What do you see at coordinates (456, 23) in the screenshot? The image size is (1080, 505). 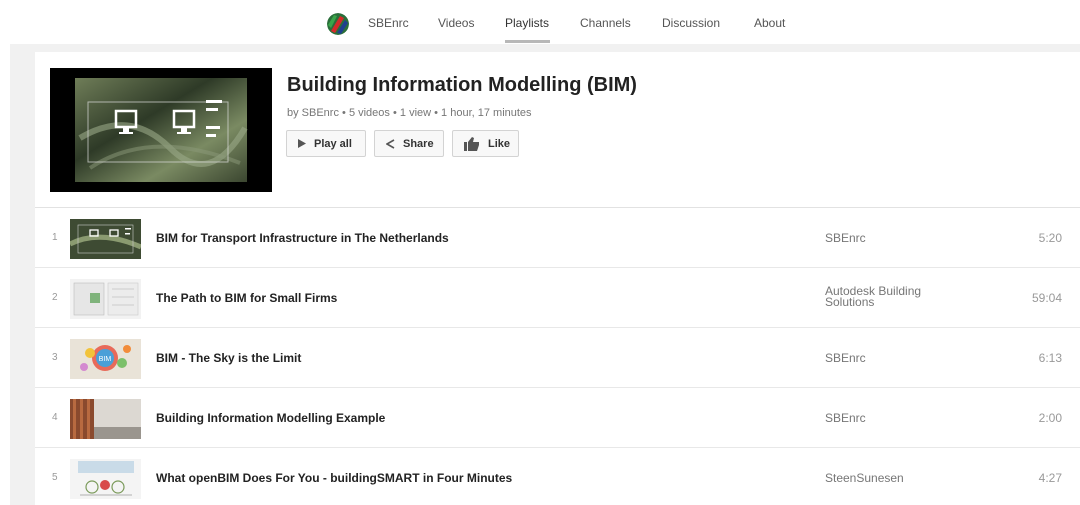 I see `nav-item-videos: Videos` at bounding box center [456, 23].